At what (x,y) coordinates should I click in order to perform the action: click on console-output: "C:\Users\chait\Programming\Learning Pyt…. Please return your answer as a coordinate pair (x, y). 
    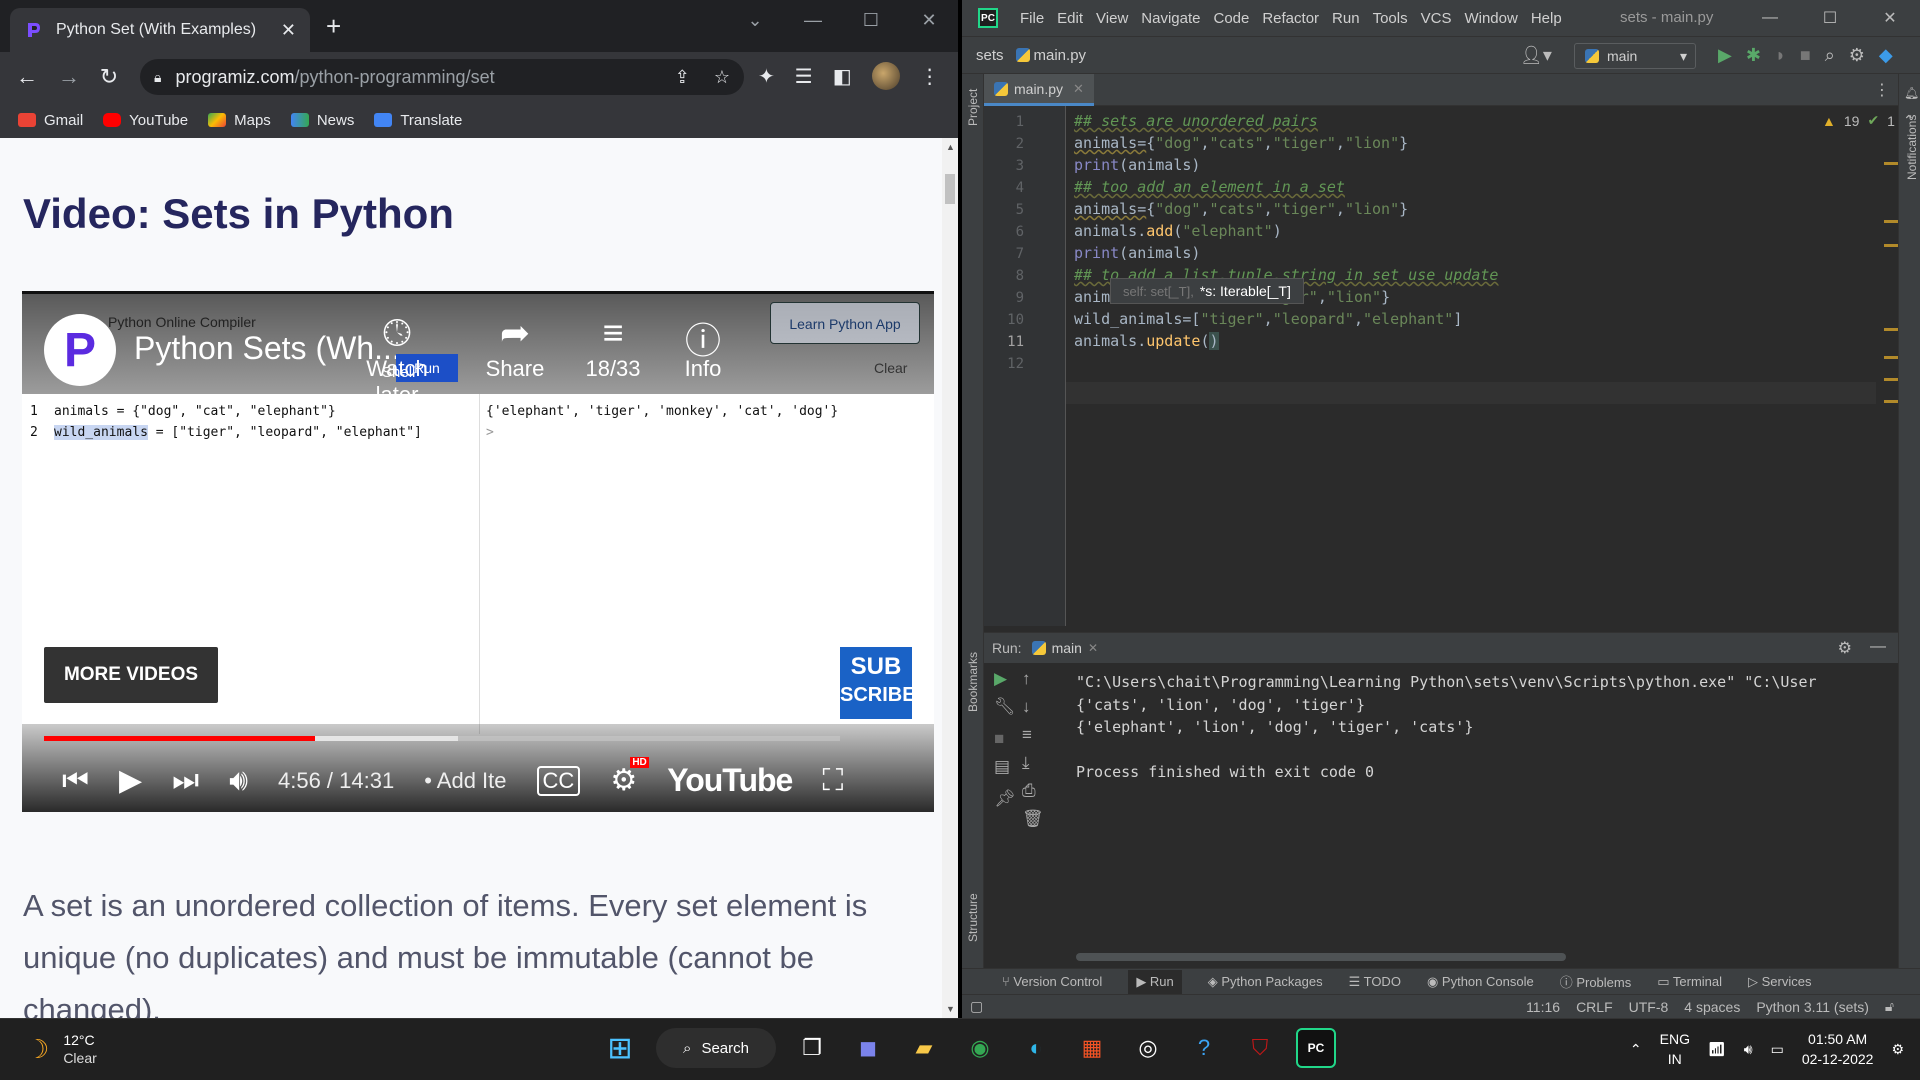
    Looking at the image, I should click on (1446, 727).